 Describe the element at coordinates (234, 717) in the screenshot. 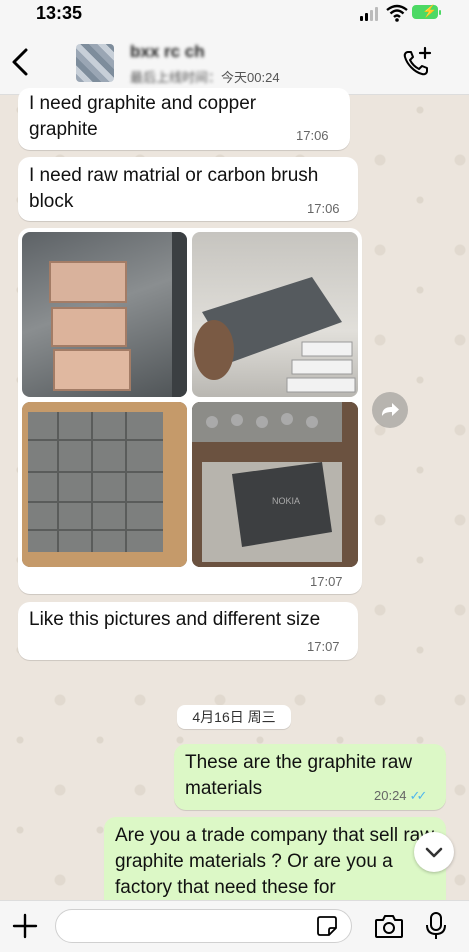

I see `date-separator: 4月16日 周三` at that location.